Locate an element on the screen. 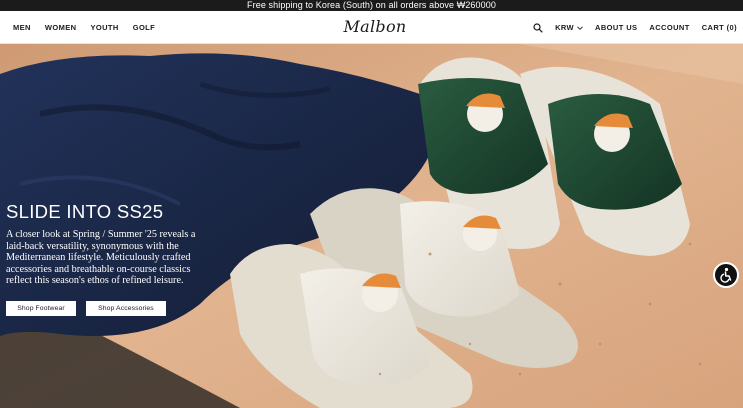 The height and width of the screenshot is (408, 743). search-icon is located at coordinates (538, 27).